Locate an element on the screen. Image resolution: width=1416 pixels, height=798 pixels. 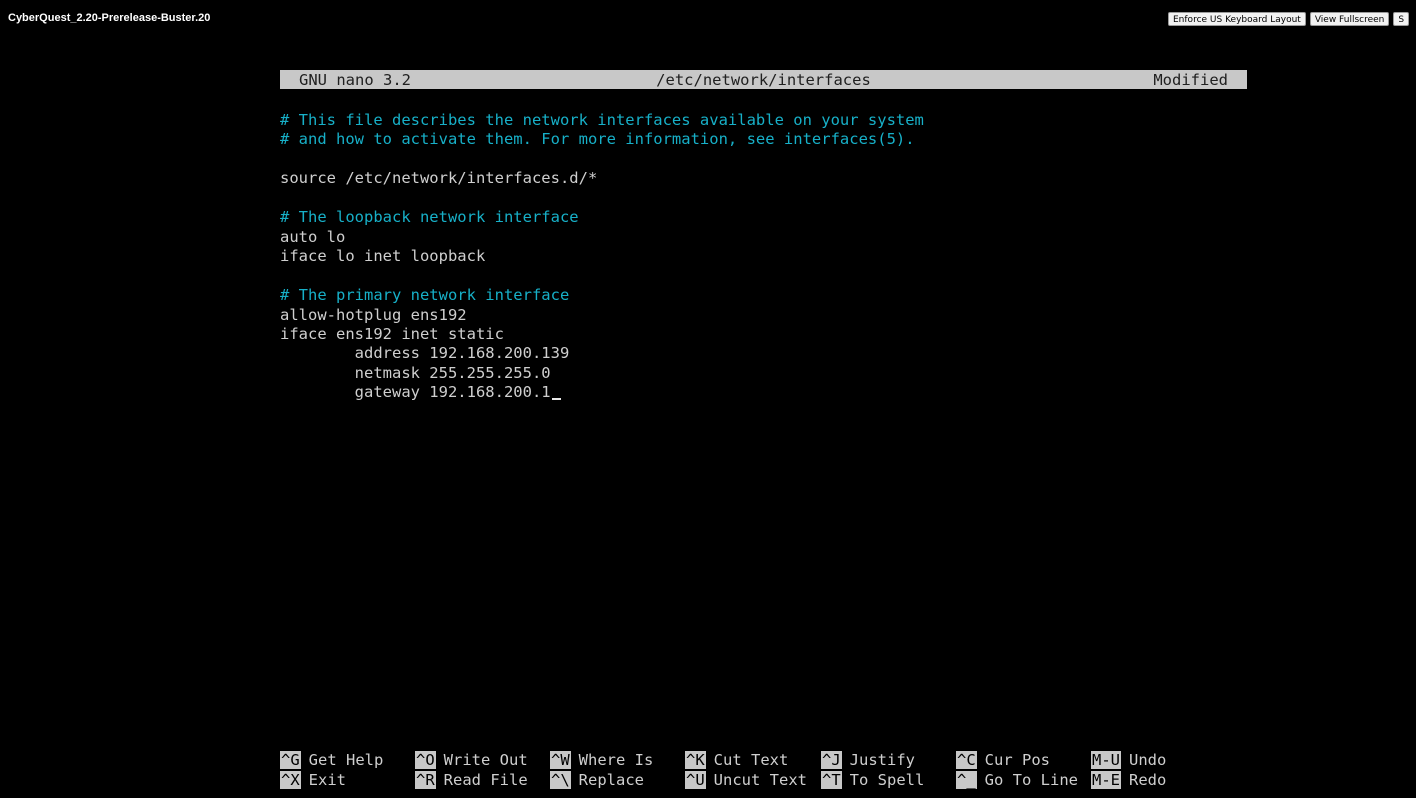
shortcut-key: ^O is located at coordinates (425, 760).